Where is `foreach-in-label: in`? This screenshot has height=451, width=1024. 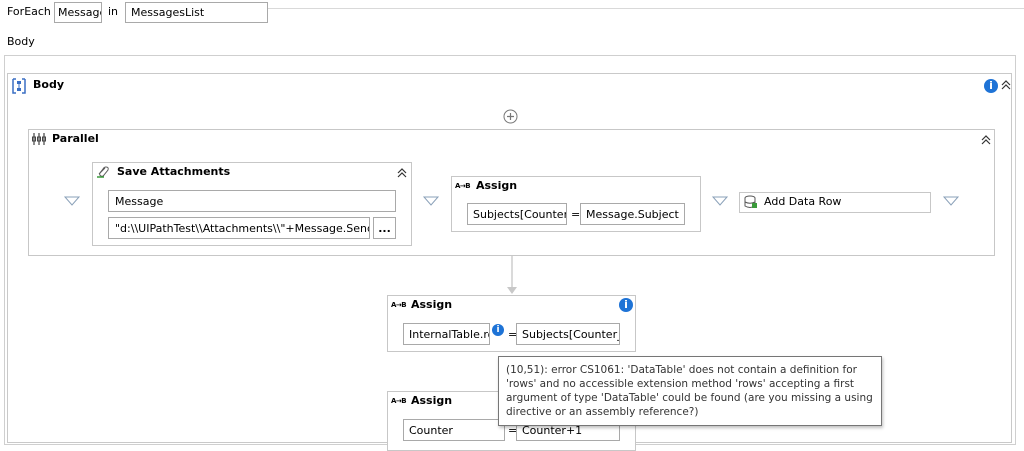
foreach-in-label: in is located at coordinates (113, 11).